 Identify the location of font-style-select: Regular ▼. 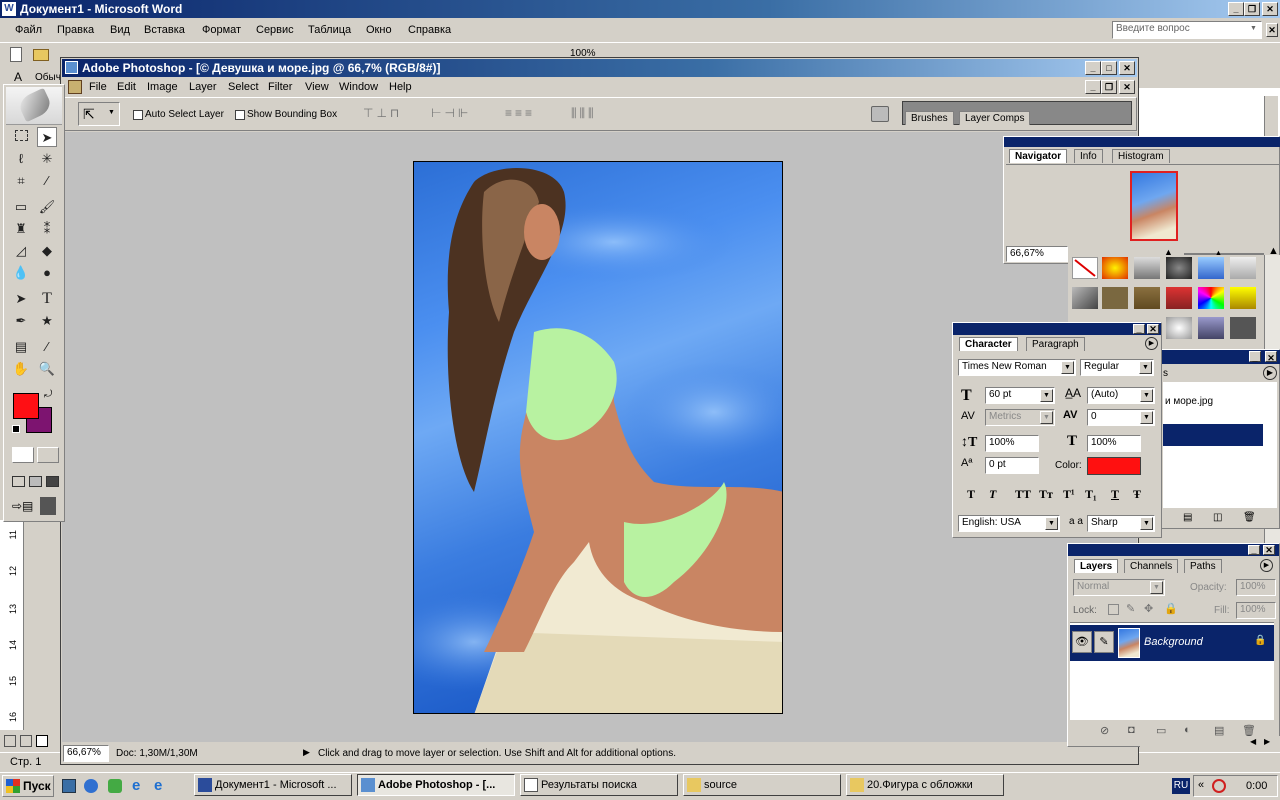
(1117, 367).